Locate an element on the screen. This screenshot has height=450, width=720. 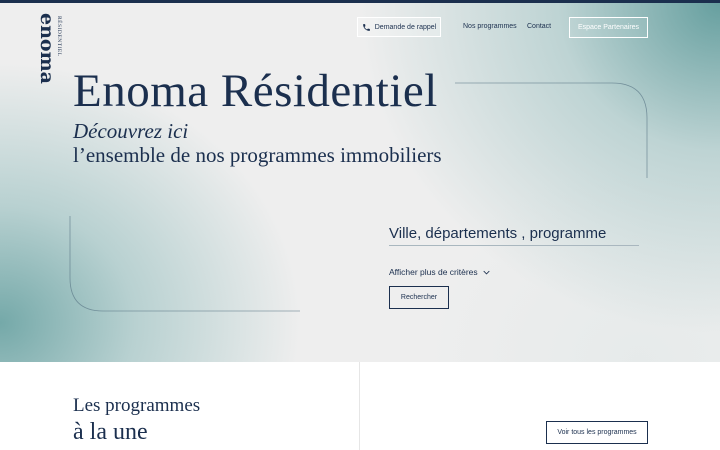
hero-subtitle-italic: Découvrez ici is located at coordinates (131, 131).